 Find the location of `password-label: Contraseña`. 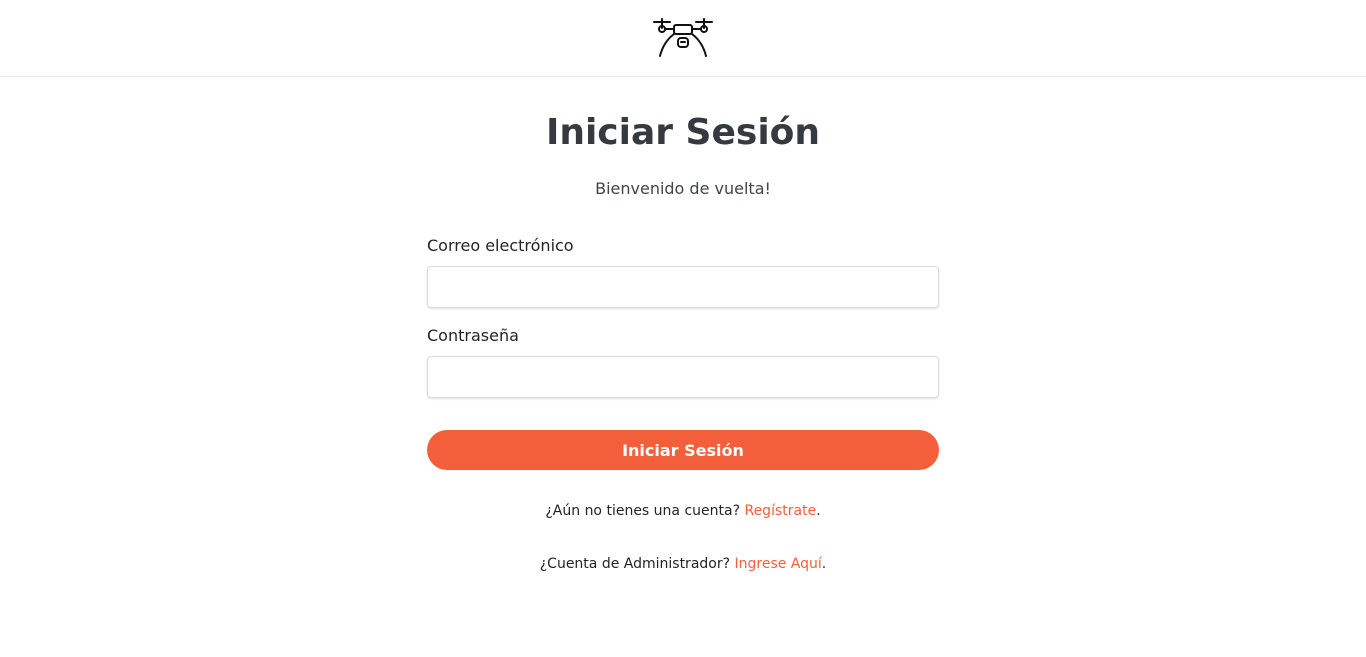

password-label: Contraseña is located at coordinates (473, 335).